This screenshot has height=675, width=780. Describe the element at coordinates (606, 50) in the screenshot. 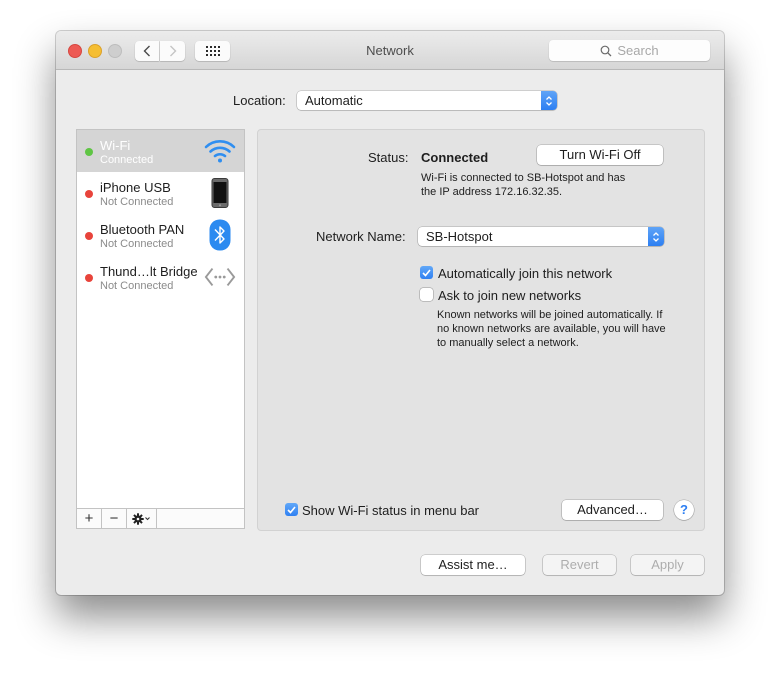

I see `search-icon` at that location.